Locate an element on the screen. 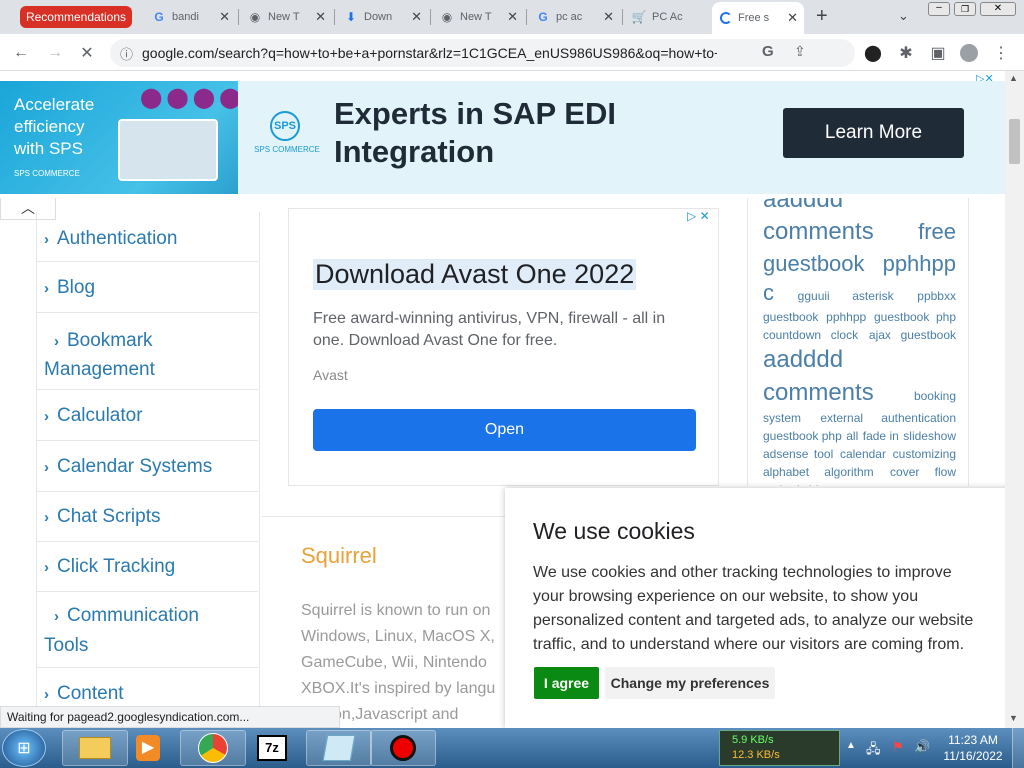  start-button: ⊞ is located at coordinates (24, 748).